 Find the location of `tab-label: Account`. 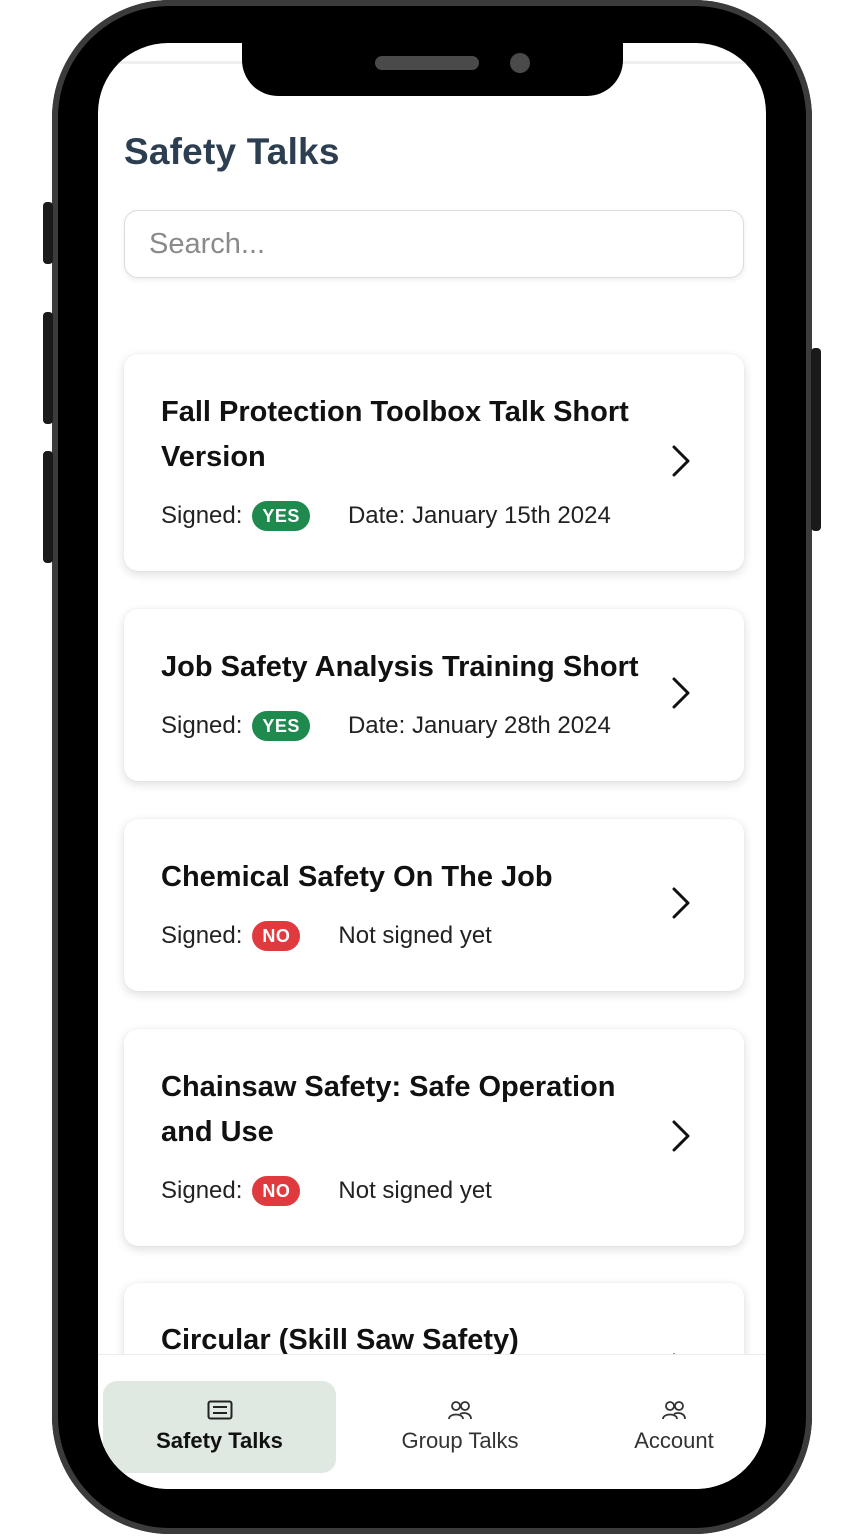

tab-label: Account is located at coordinates (674, 1440).